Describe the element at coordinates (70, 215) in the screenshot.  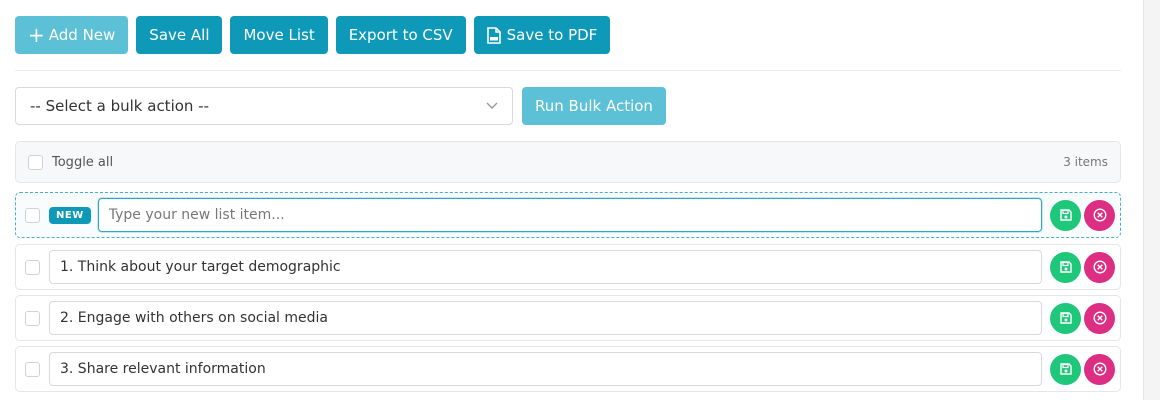
I see `new-badge: NEW` at that location.